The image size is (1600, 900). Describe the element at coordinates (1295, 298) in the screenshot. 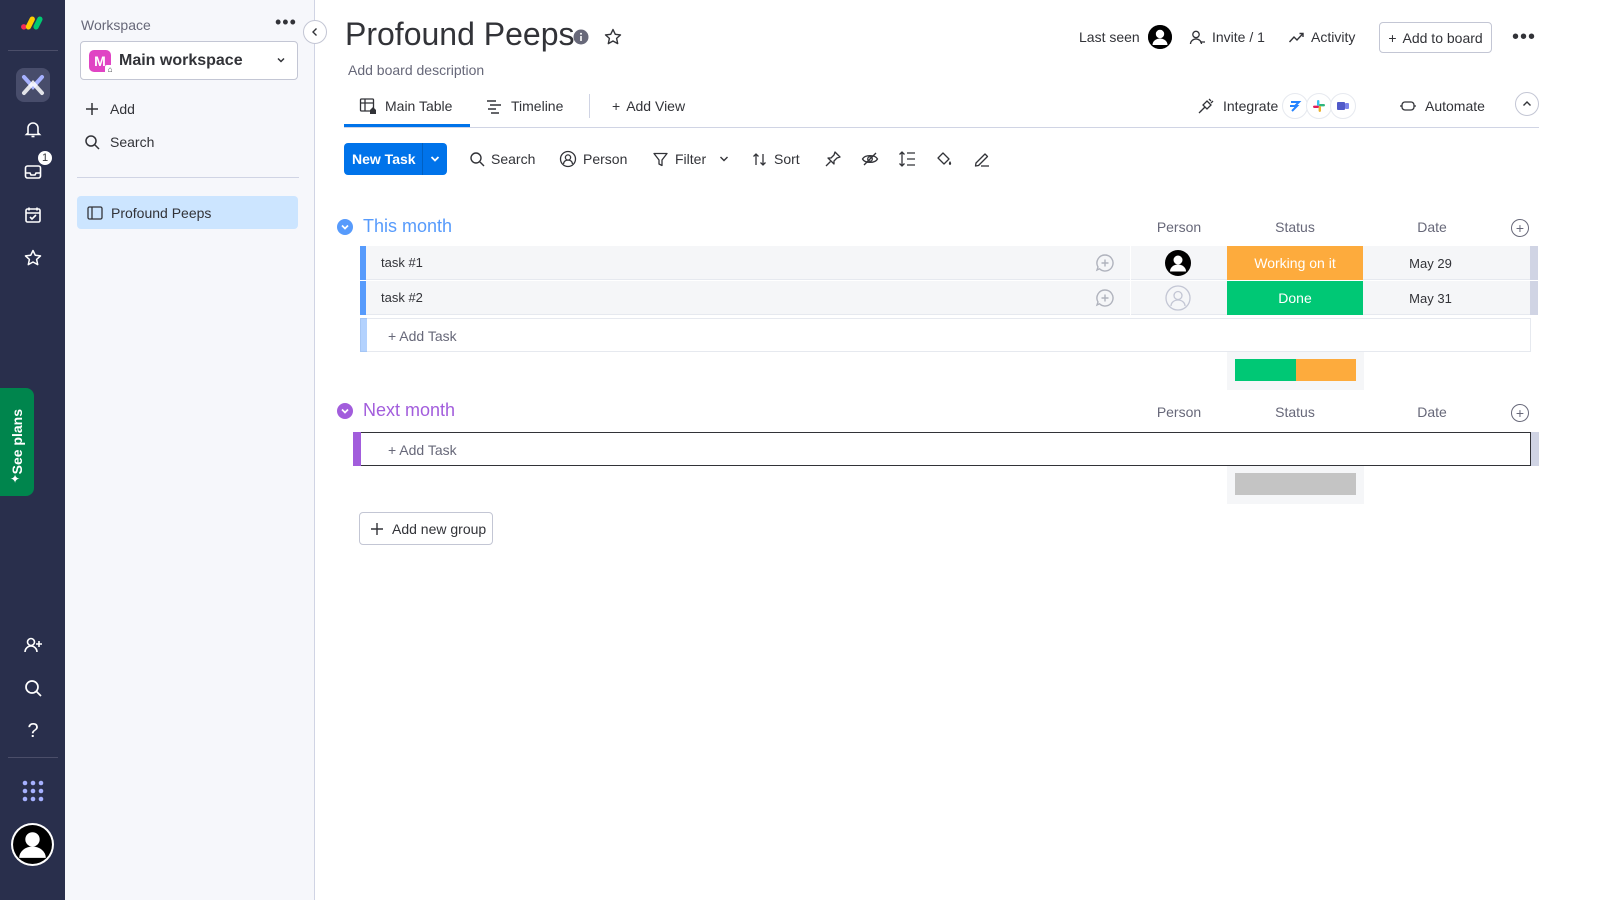

I see `status-cell: Done` at that location.